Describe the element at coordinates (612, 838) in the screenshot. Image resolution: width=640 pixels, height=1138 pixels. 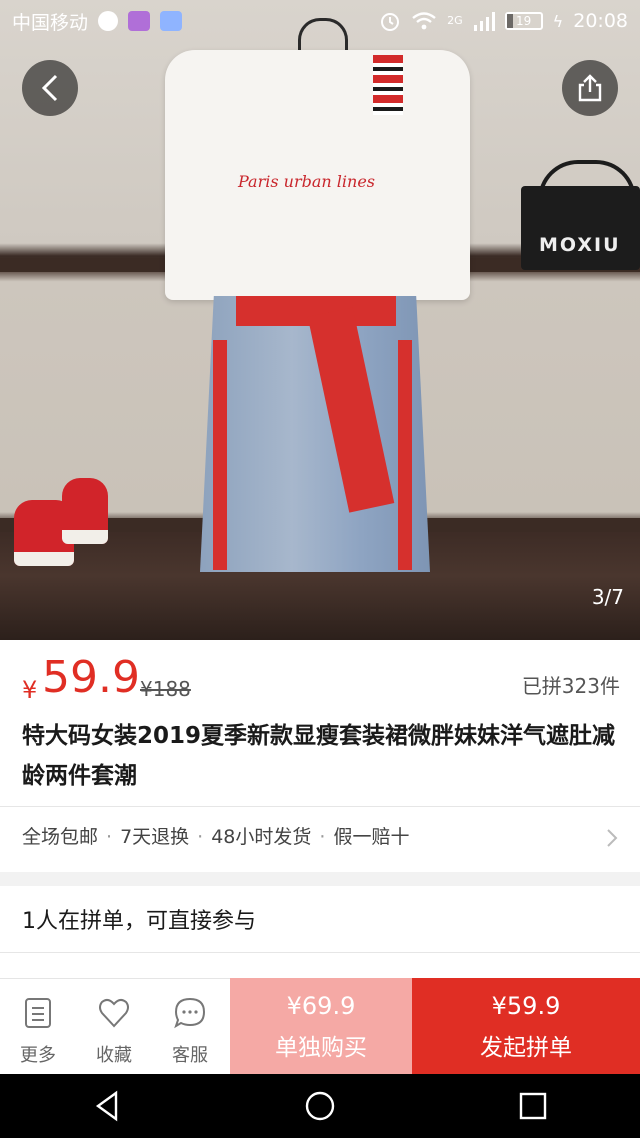
I see `chevron-right-icon` at that location.